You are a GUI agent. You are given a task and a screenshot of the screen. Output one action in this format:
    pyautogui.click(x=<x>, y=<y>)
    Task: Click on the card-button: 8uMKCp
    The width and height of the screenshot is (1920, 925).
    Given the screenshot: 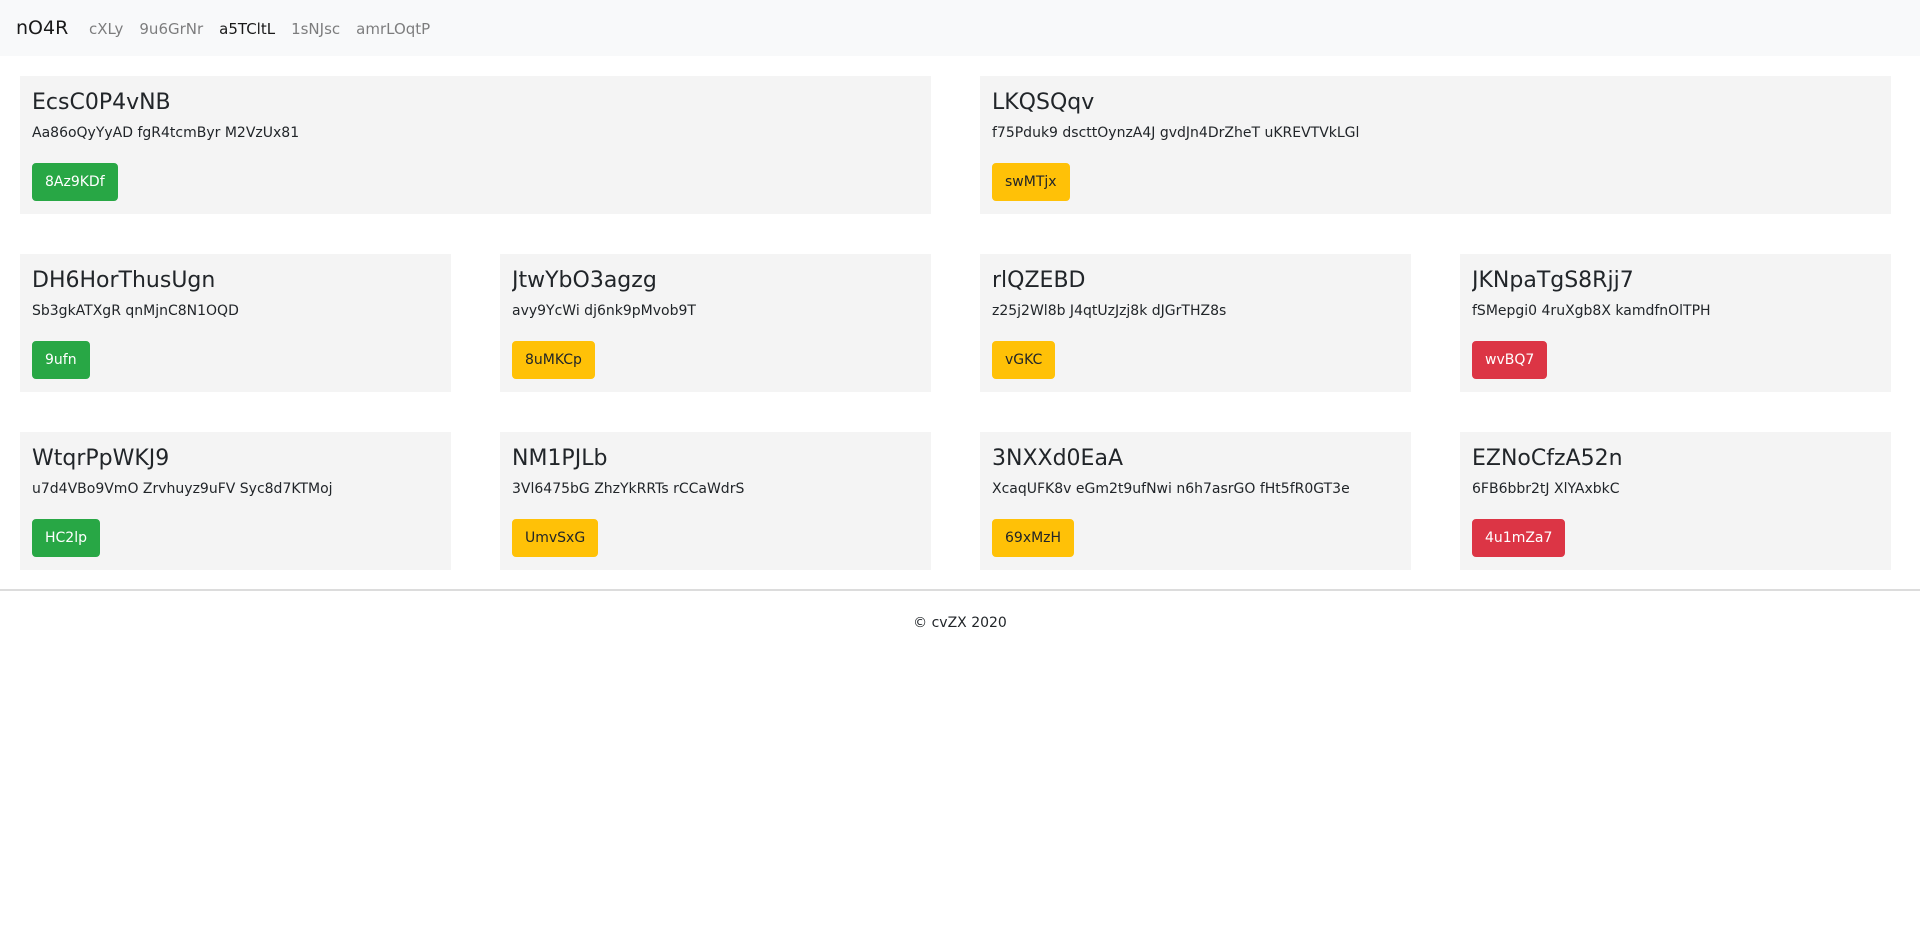 What is the action you would take?
    pyautogui.click(x=553, y=360)
    